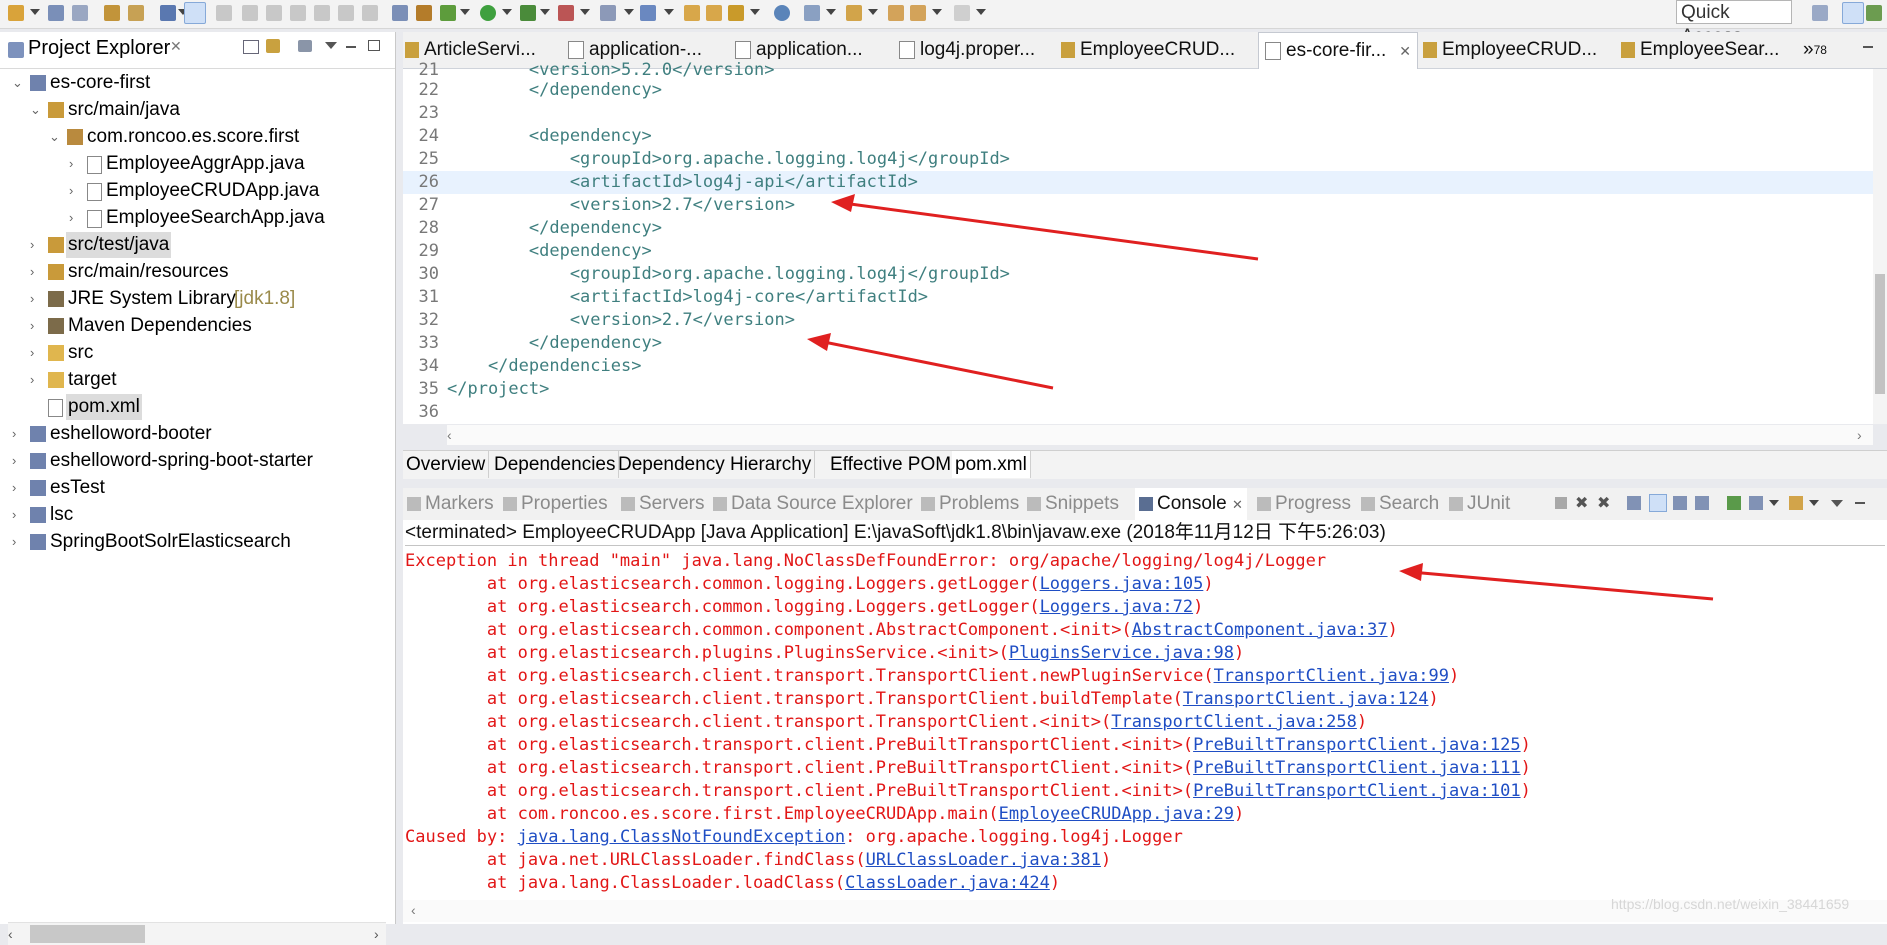 Image resolution: width=1887 pixels, height=945 pixels. What do you see at coordinates (168, 13) in the screenshot?
I see `console-icon` at bounding box center [168, 13].